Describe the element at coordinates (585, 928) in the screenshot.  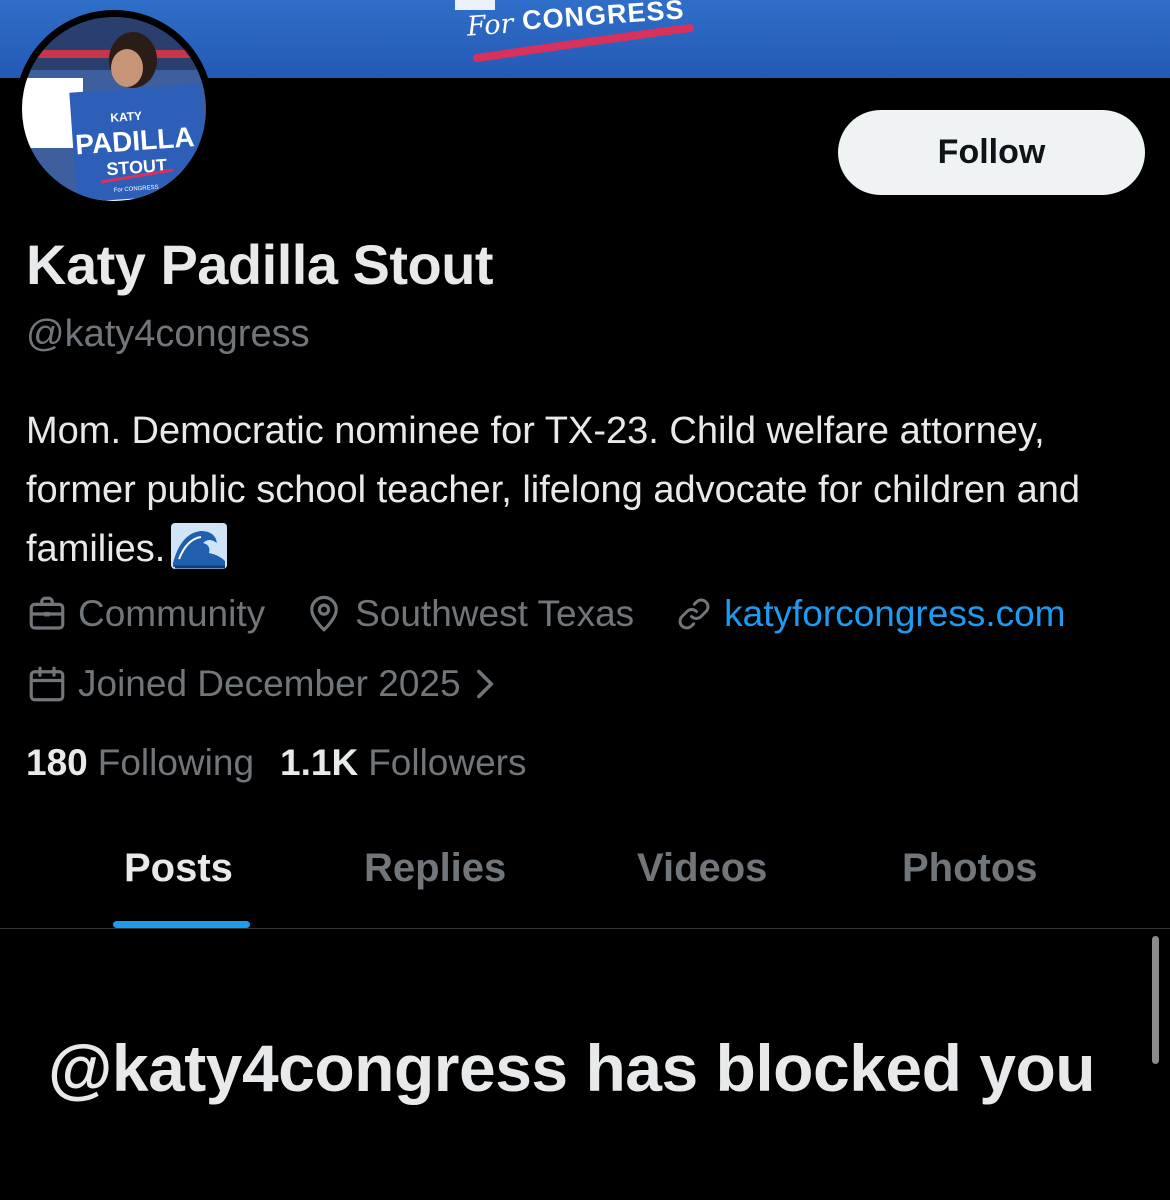
I see `tabs-divider` at that location.